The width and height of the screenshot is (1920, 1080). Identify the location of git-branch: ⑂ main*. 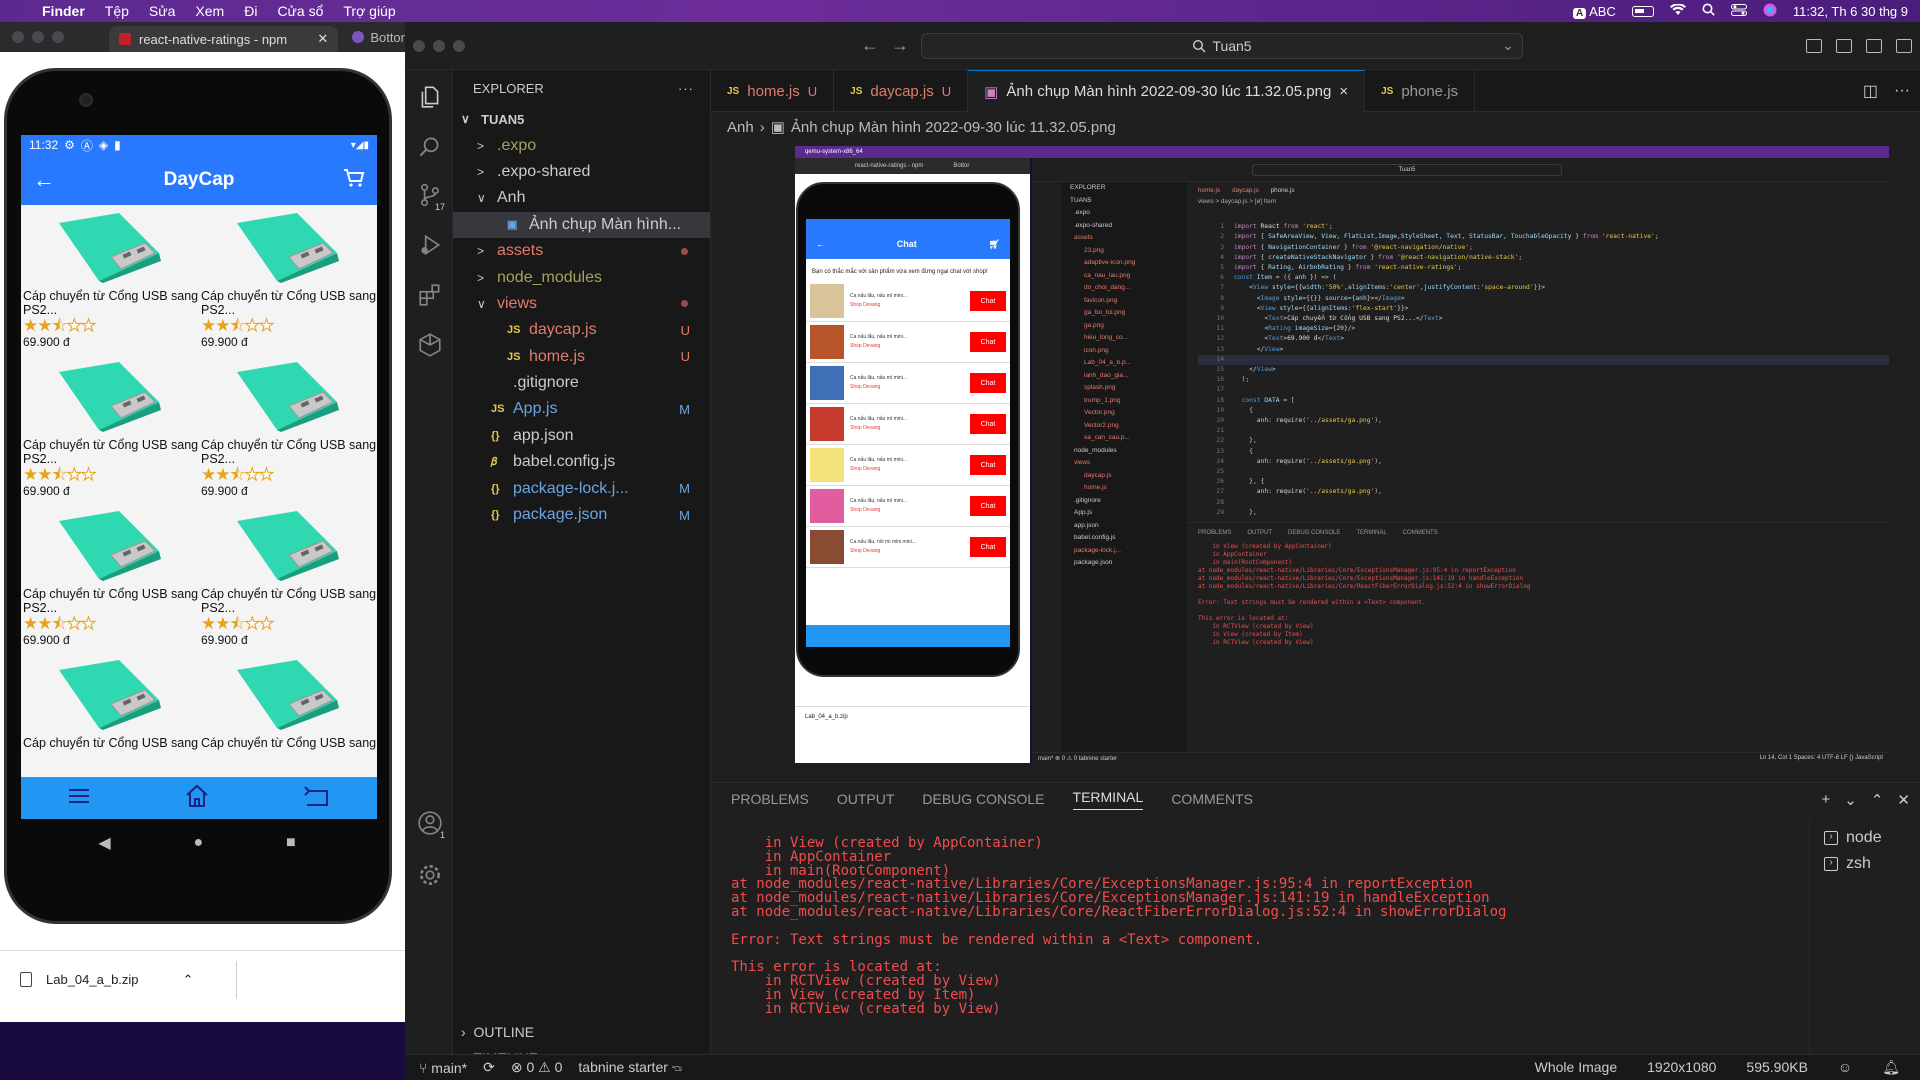
(443, 1068).